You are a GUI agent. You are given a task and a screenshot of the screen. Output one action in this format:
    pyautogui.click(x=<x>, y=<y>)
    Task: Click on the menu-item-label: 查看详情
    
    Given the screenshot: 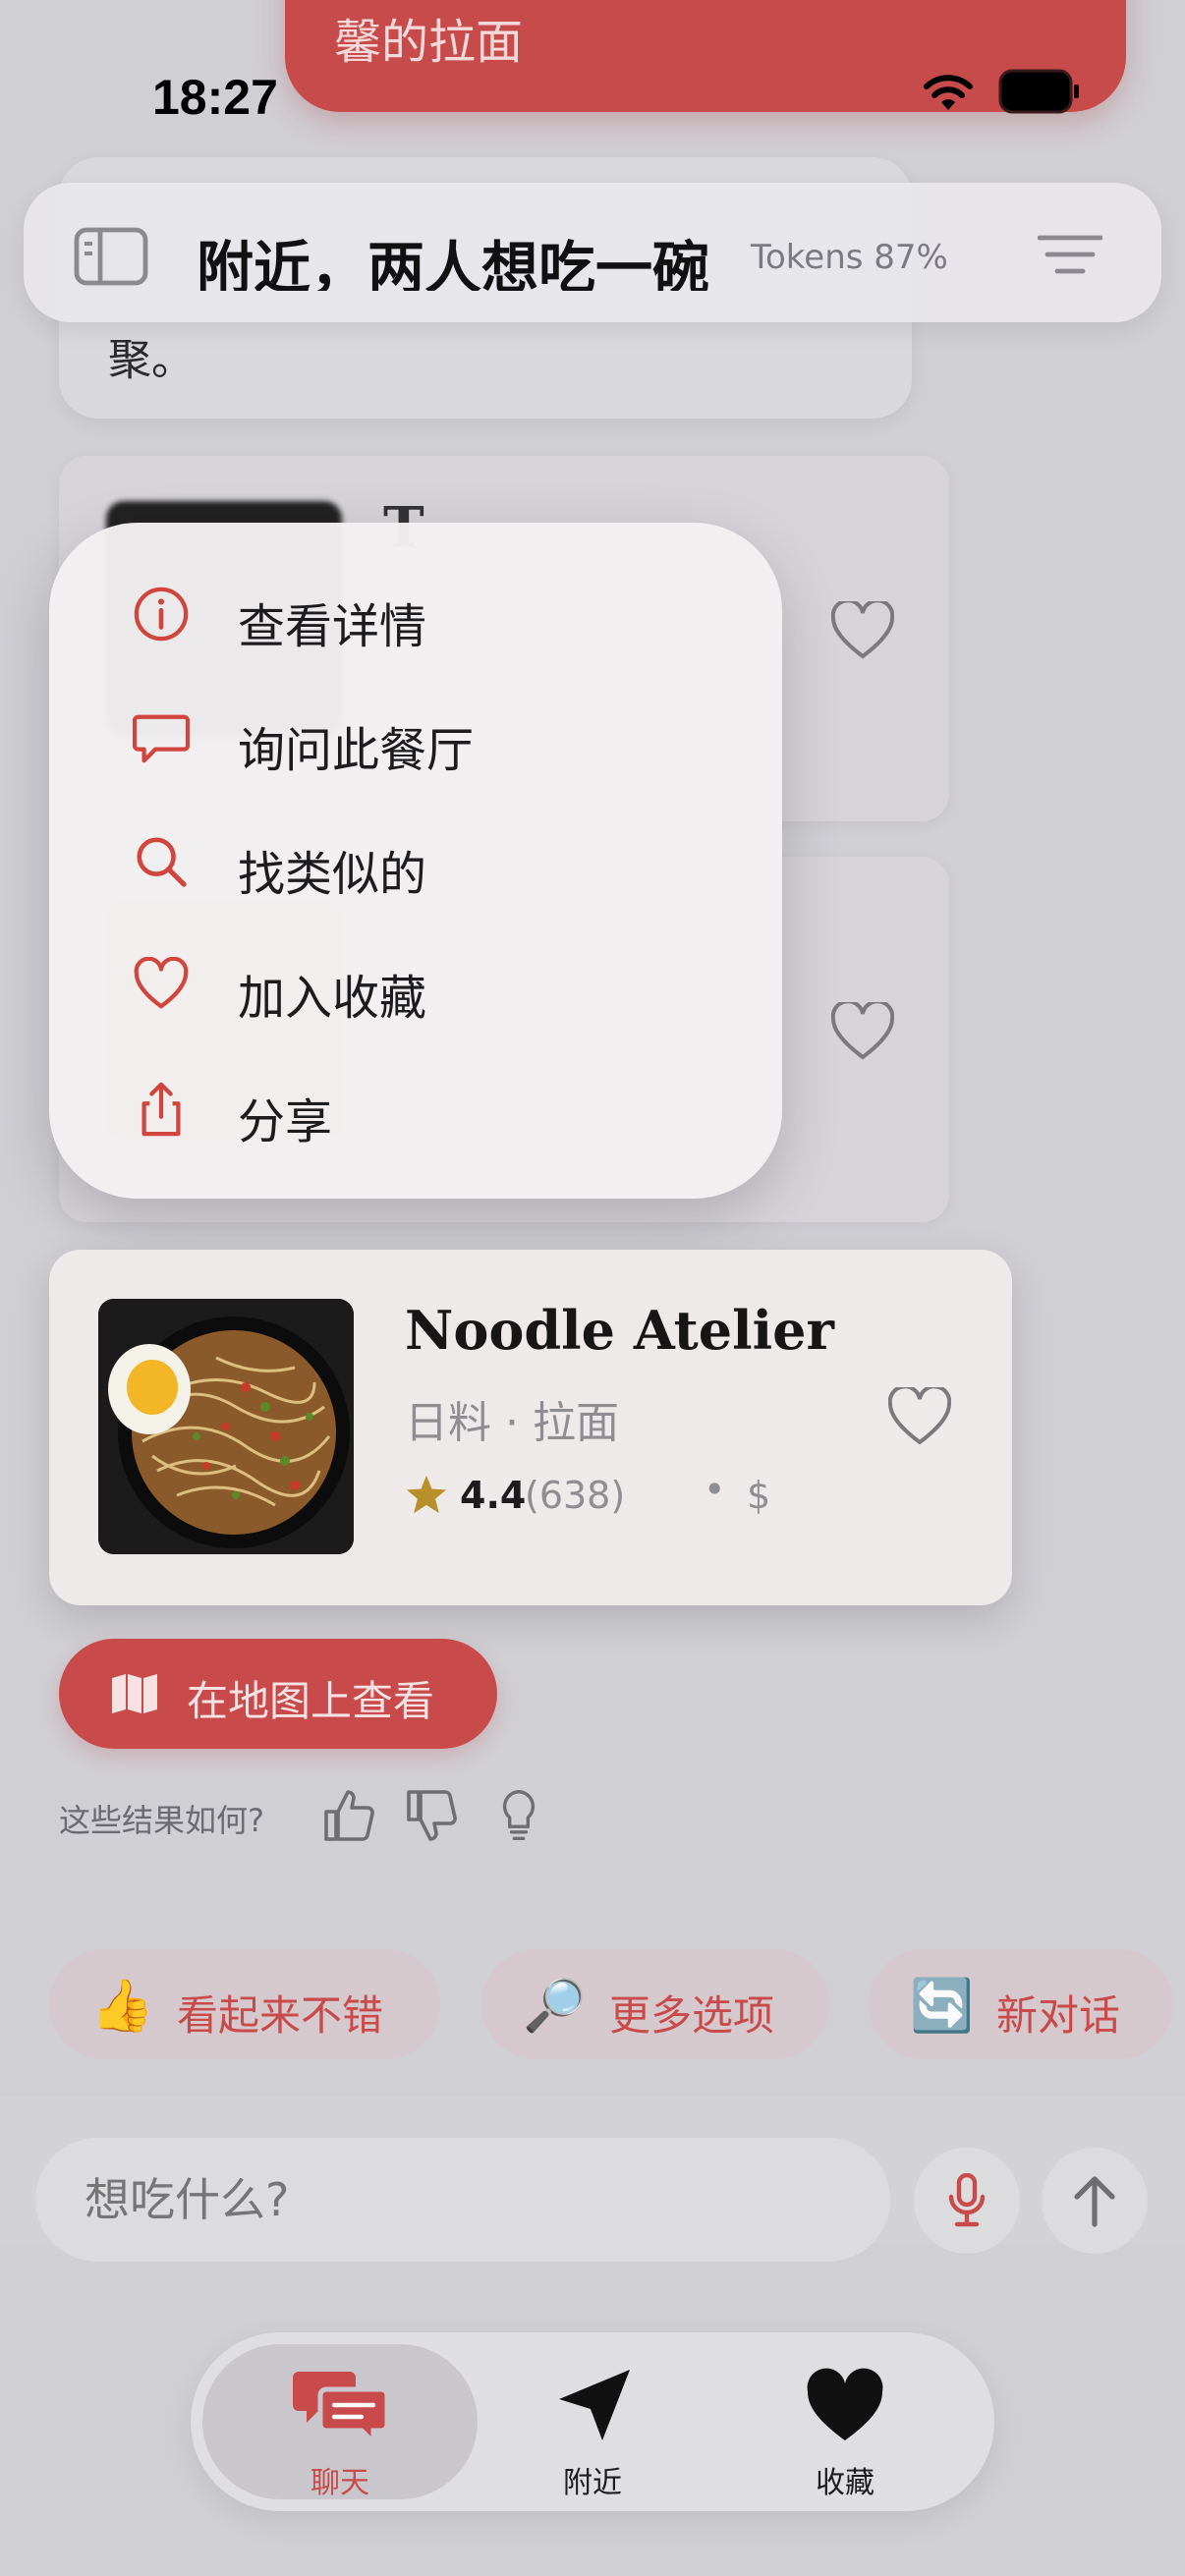 What is the action you would take?
    pyautogui.click(x=333, y=626)
    